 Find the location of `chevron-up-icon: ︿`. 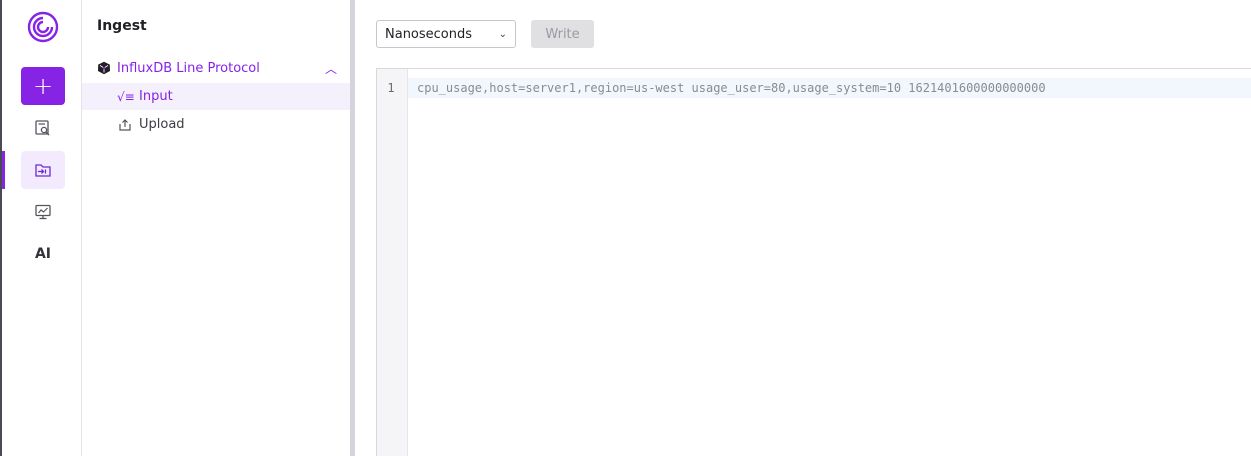

chevron-up-icon: ︿ is located at coordinates (331, 68).